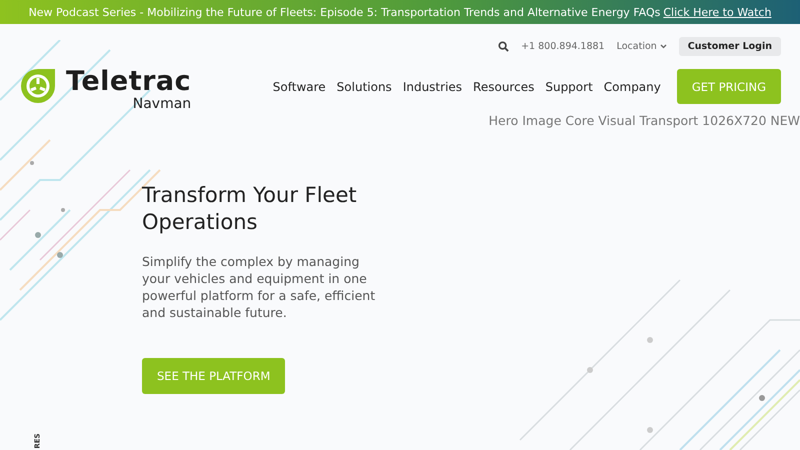  Describe the element at coordinates (129, 81) in the screenshot. I see `logo-wordmark: Teletrac` at that location.